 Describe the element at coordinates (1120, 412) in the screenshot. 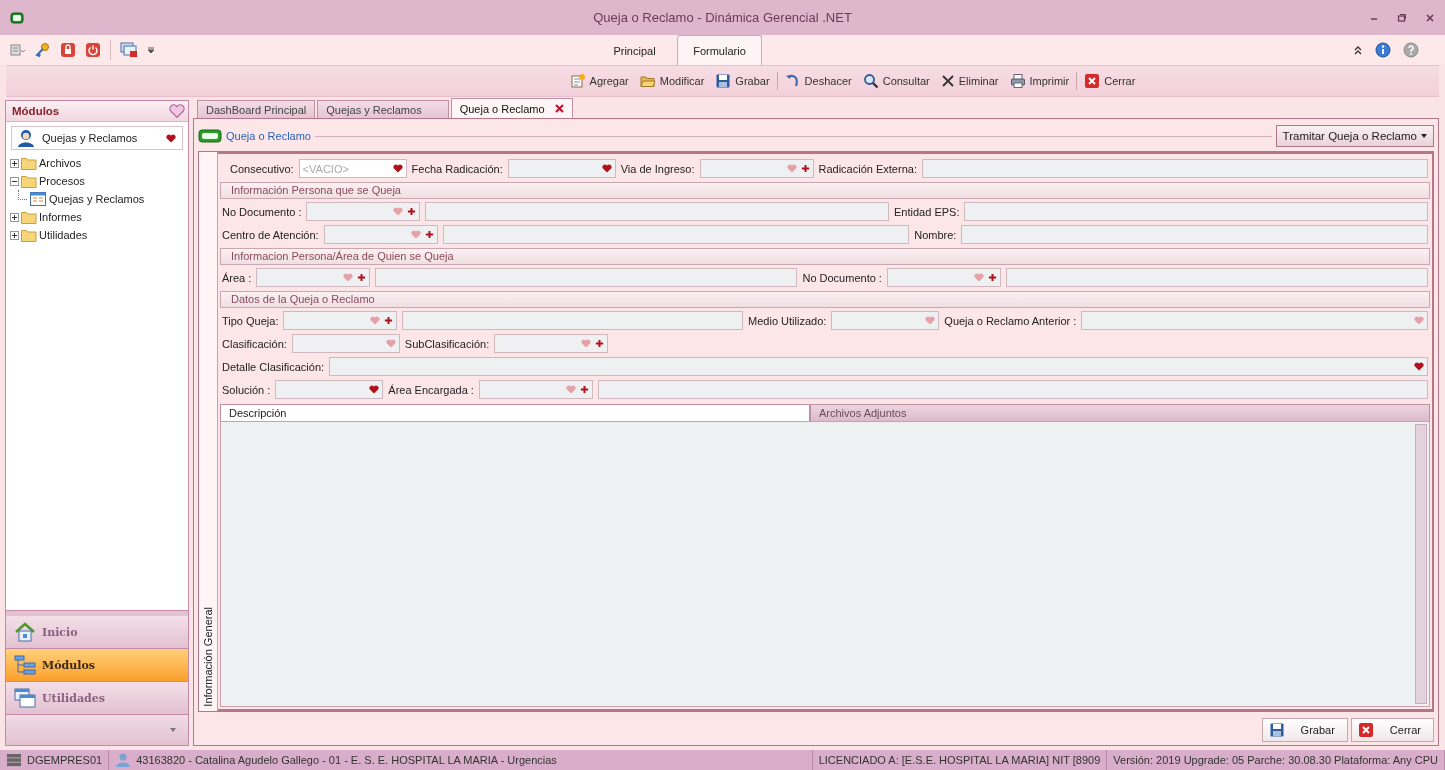

I see `detail-tab: Archivos Adjuntos` at that location.